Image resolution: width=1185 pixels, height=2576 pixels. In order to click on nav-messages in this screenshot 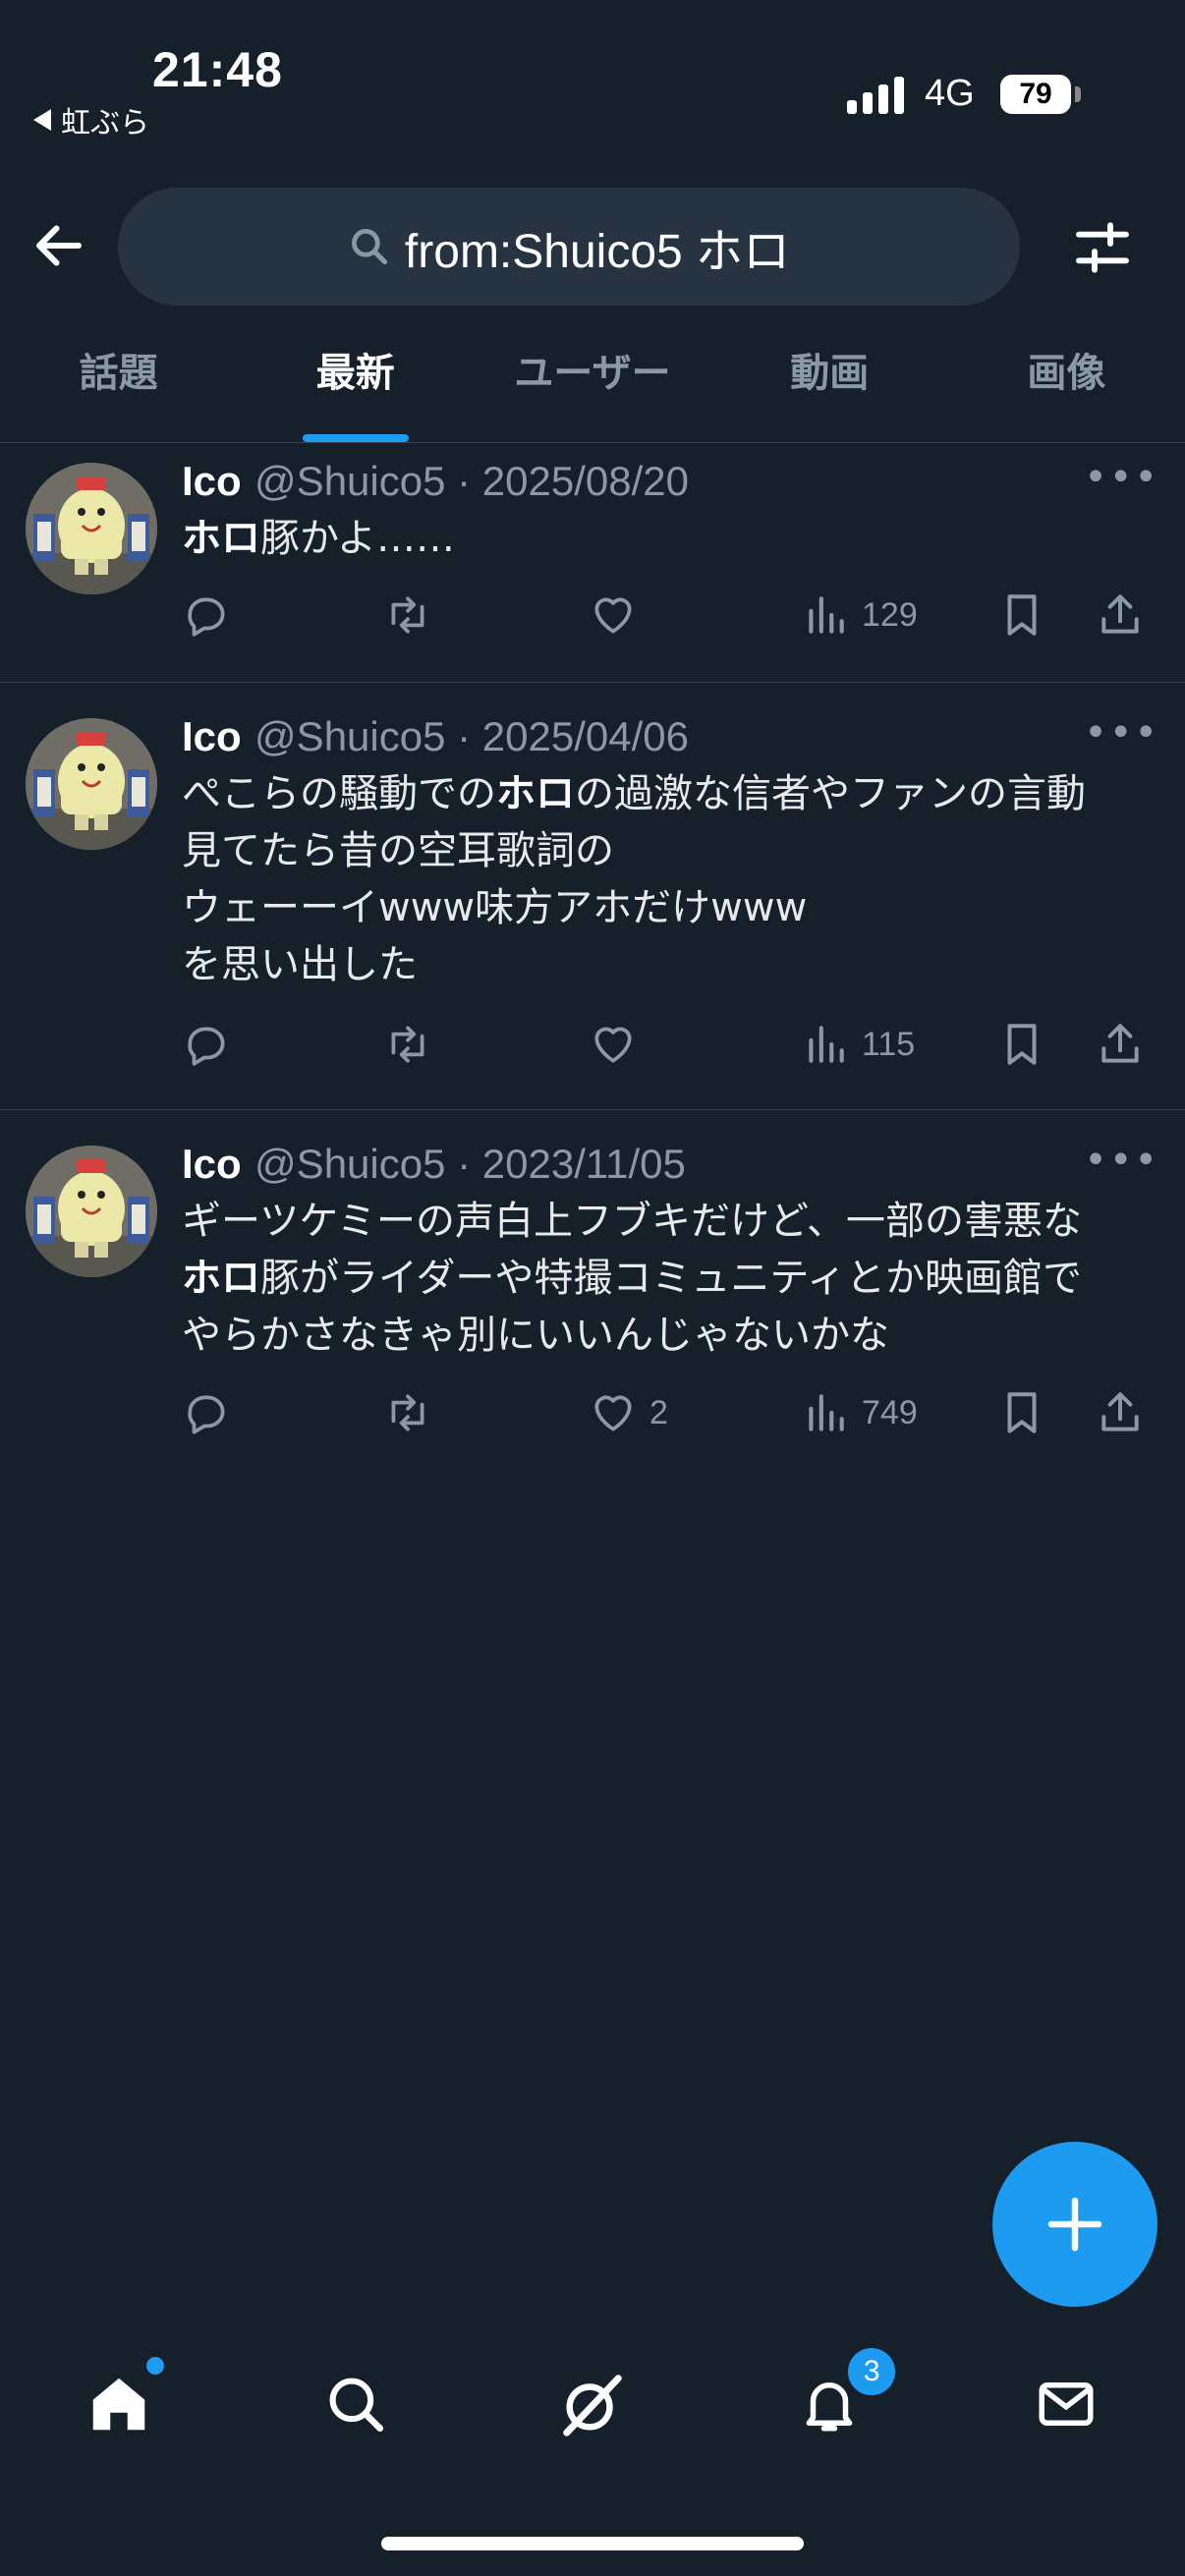, I will do `click(1066, 2404)`.